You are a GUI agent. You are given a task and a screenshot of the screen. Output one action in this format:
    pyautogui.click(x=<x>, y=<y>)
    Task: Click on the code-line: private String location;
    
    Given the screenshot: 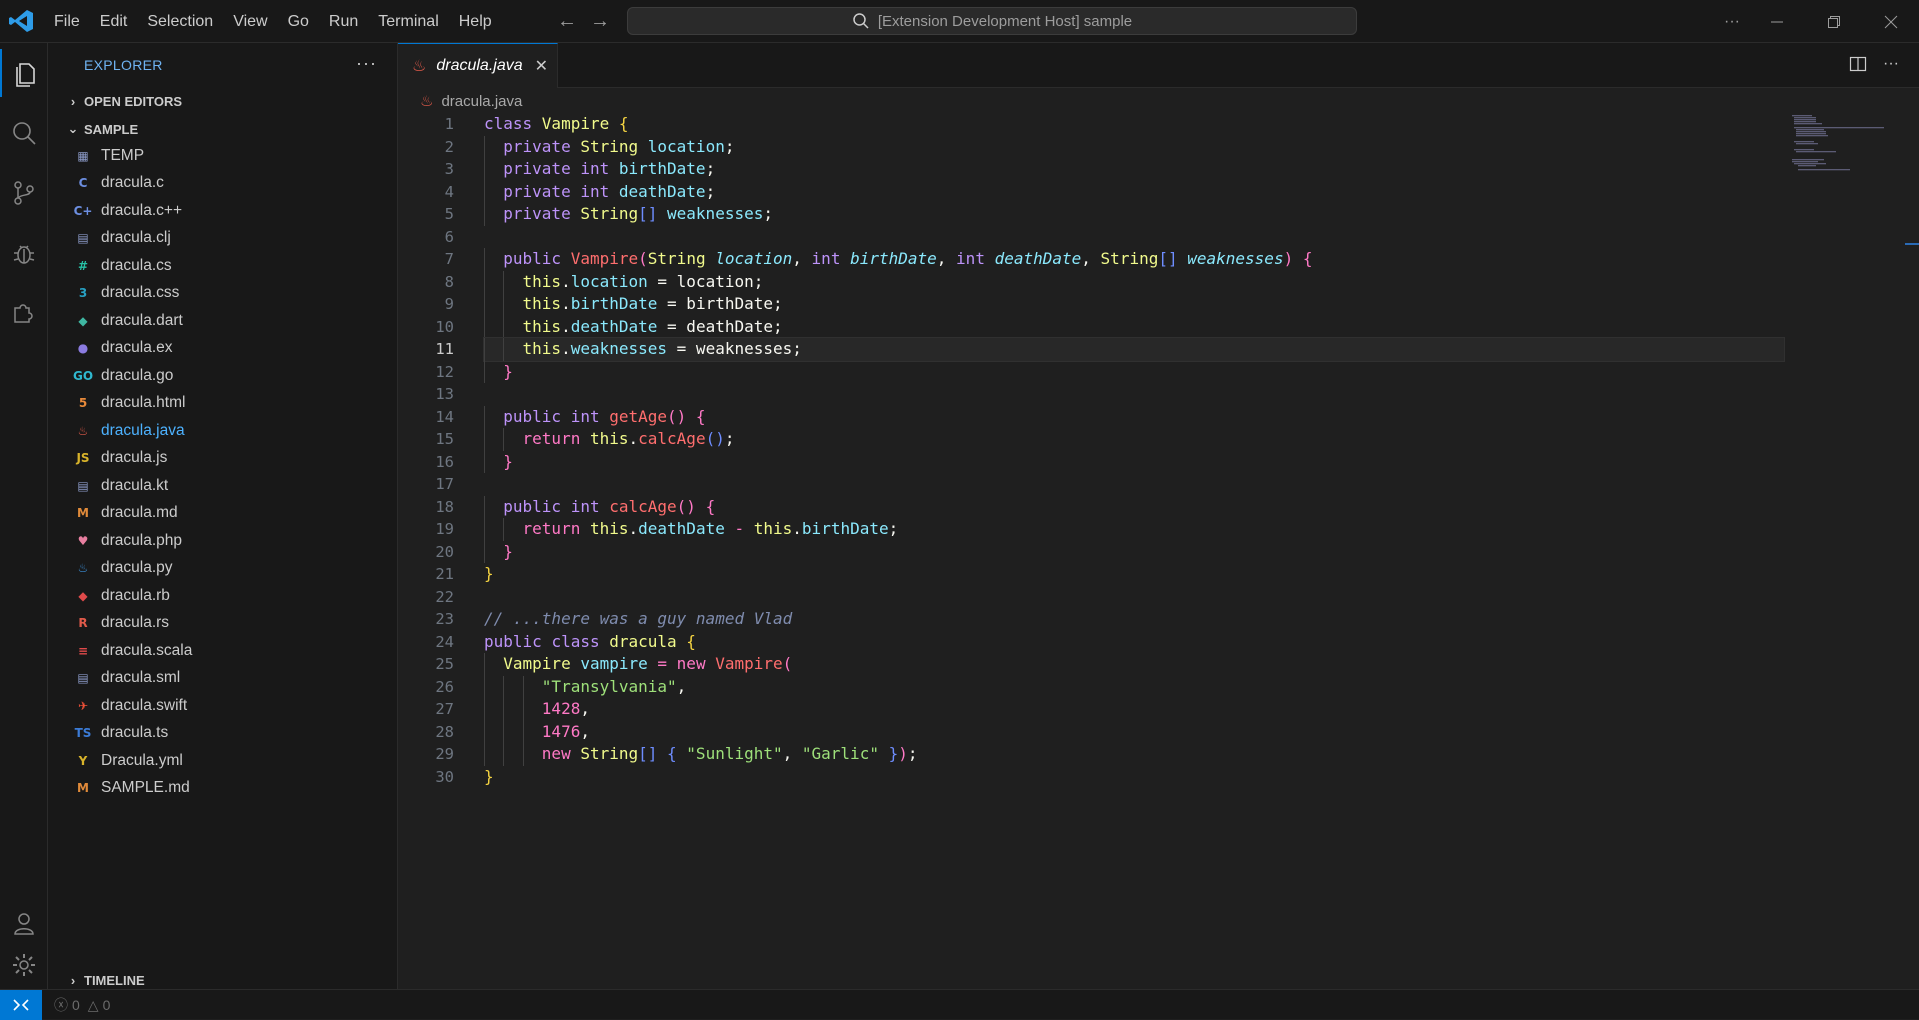 What is the action you would take?
    pyautogui.click(x=1134, y=146)
    